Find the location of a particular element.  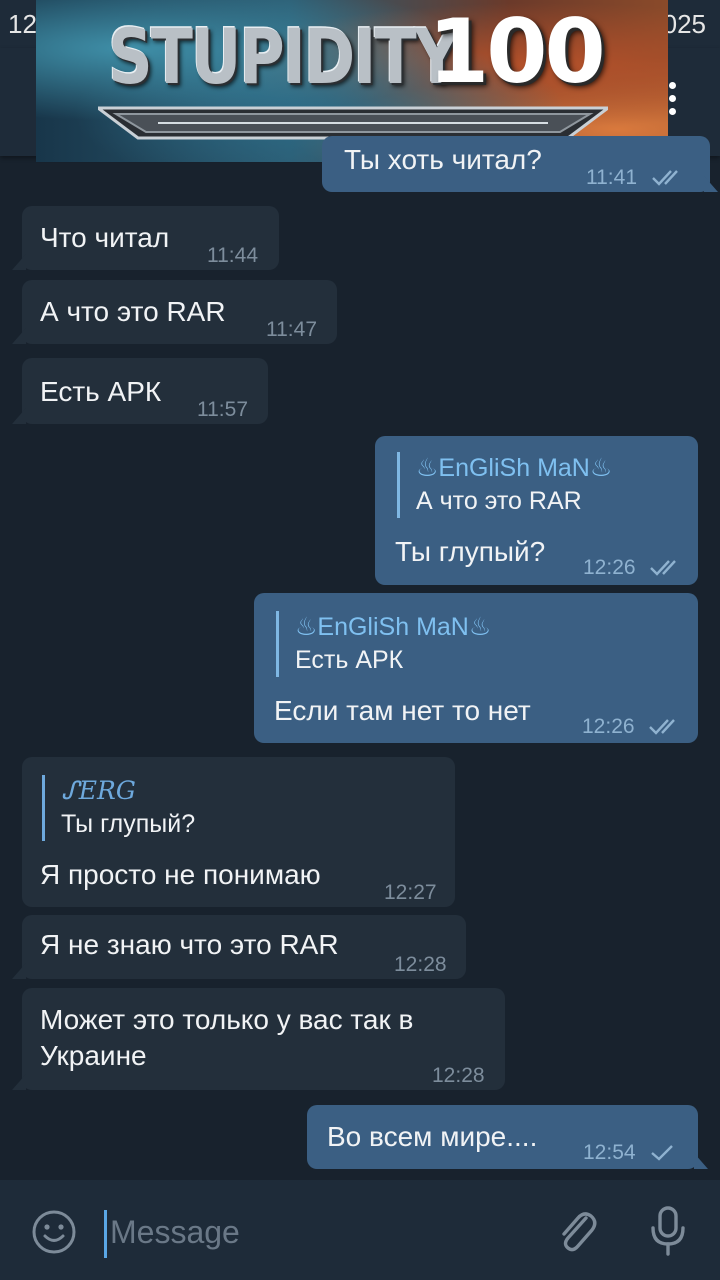

microphone-icon is located at coordinates (668, 1231).